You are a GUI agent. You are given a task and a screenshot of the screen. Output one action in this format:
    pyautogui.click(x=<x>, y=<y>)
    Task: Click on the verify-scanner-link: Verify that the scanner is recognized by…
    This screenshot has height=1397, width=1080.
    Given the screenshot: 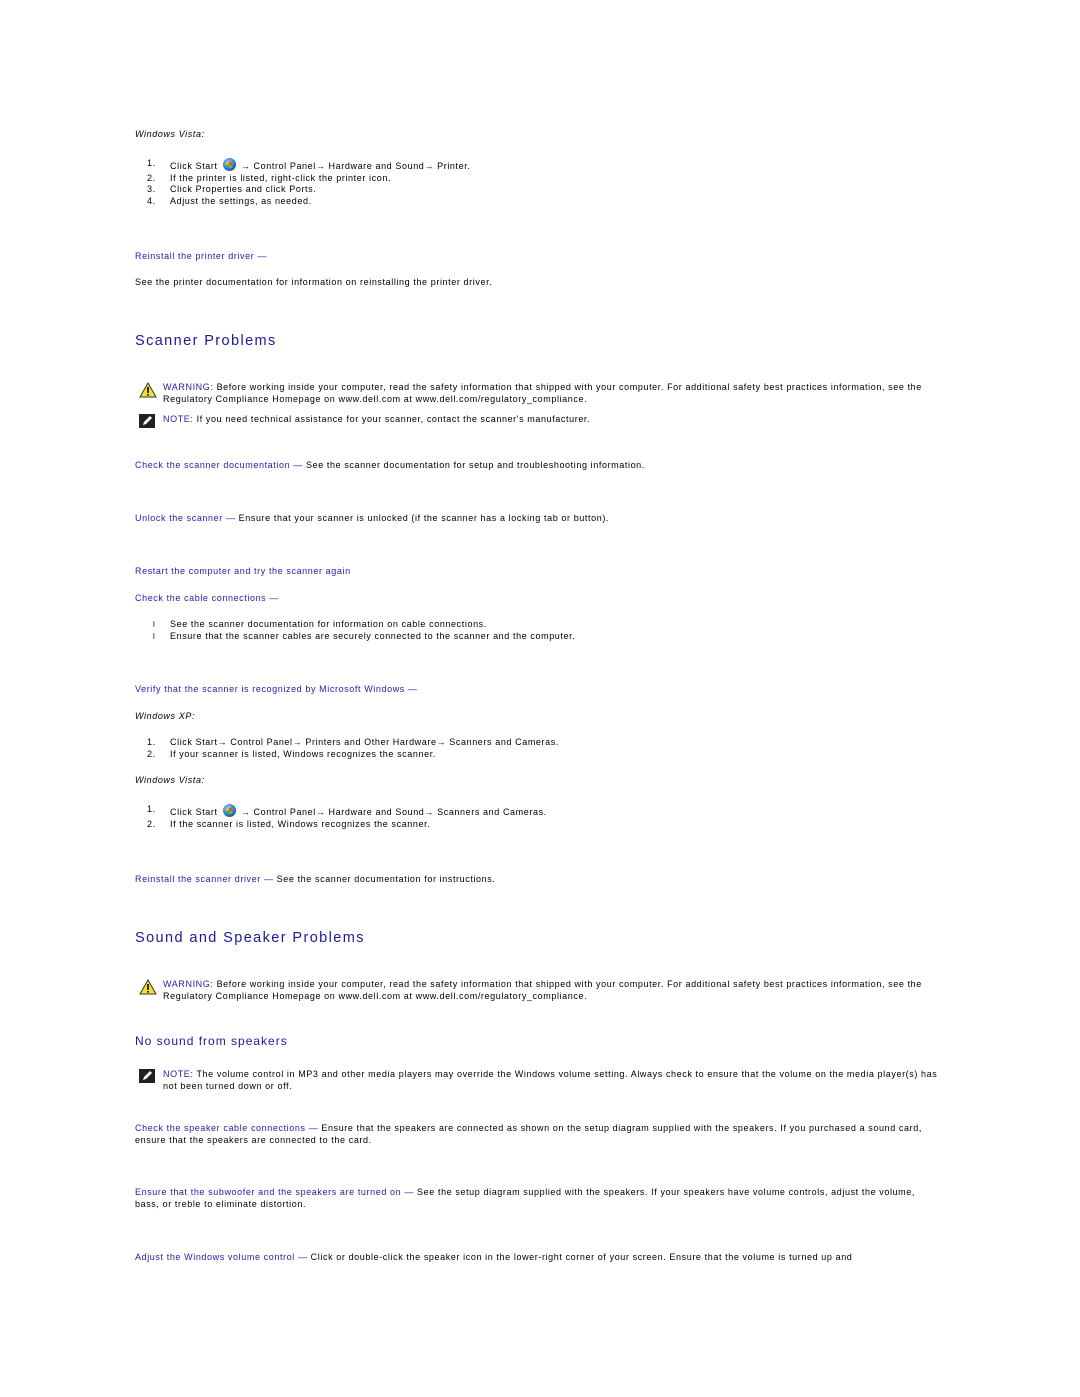 What is the action you would take?
    pyautogui.click(x=276, y=689)
    